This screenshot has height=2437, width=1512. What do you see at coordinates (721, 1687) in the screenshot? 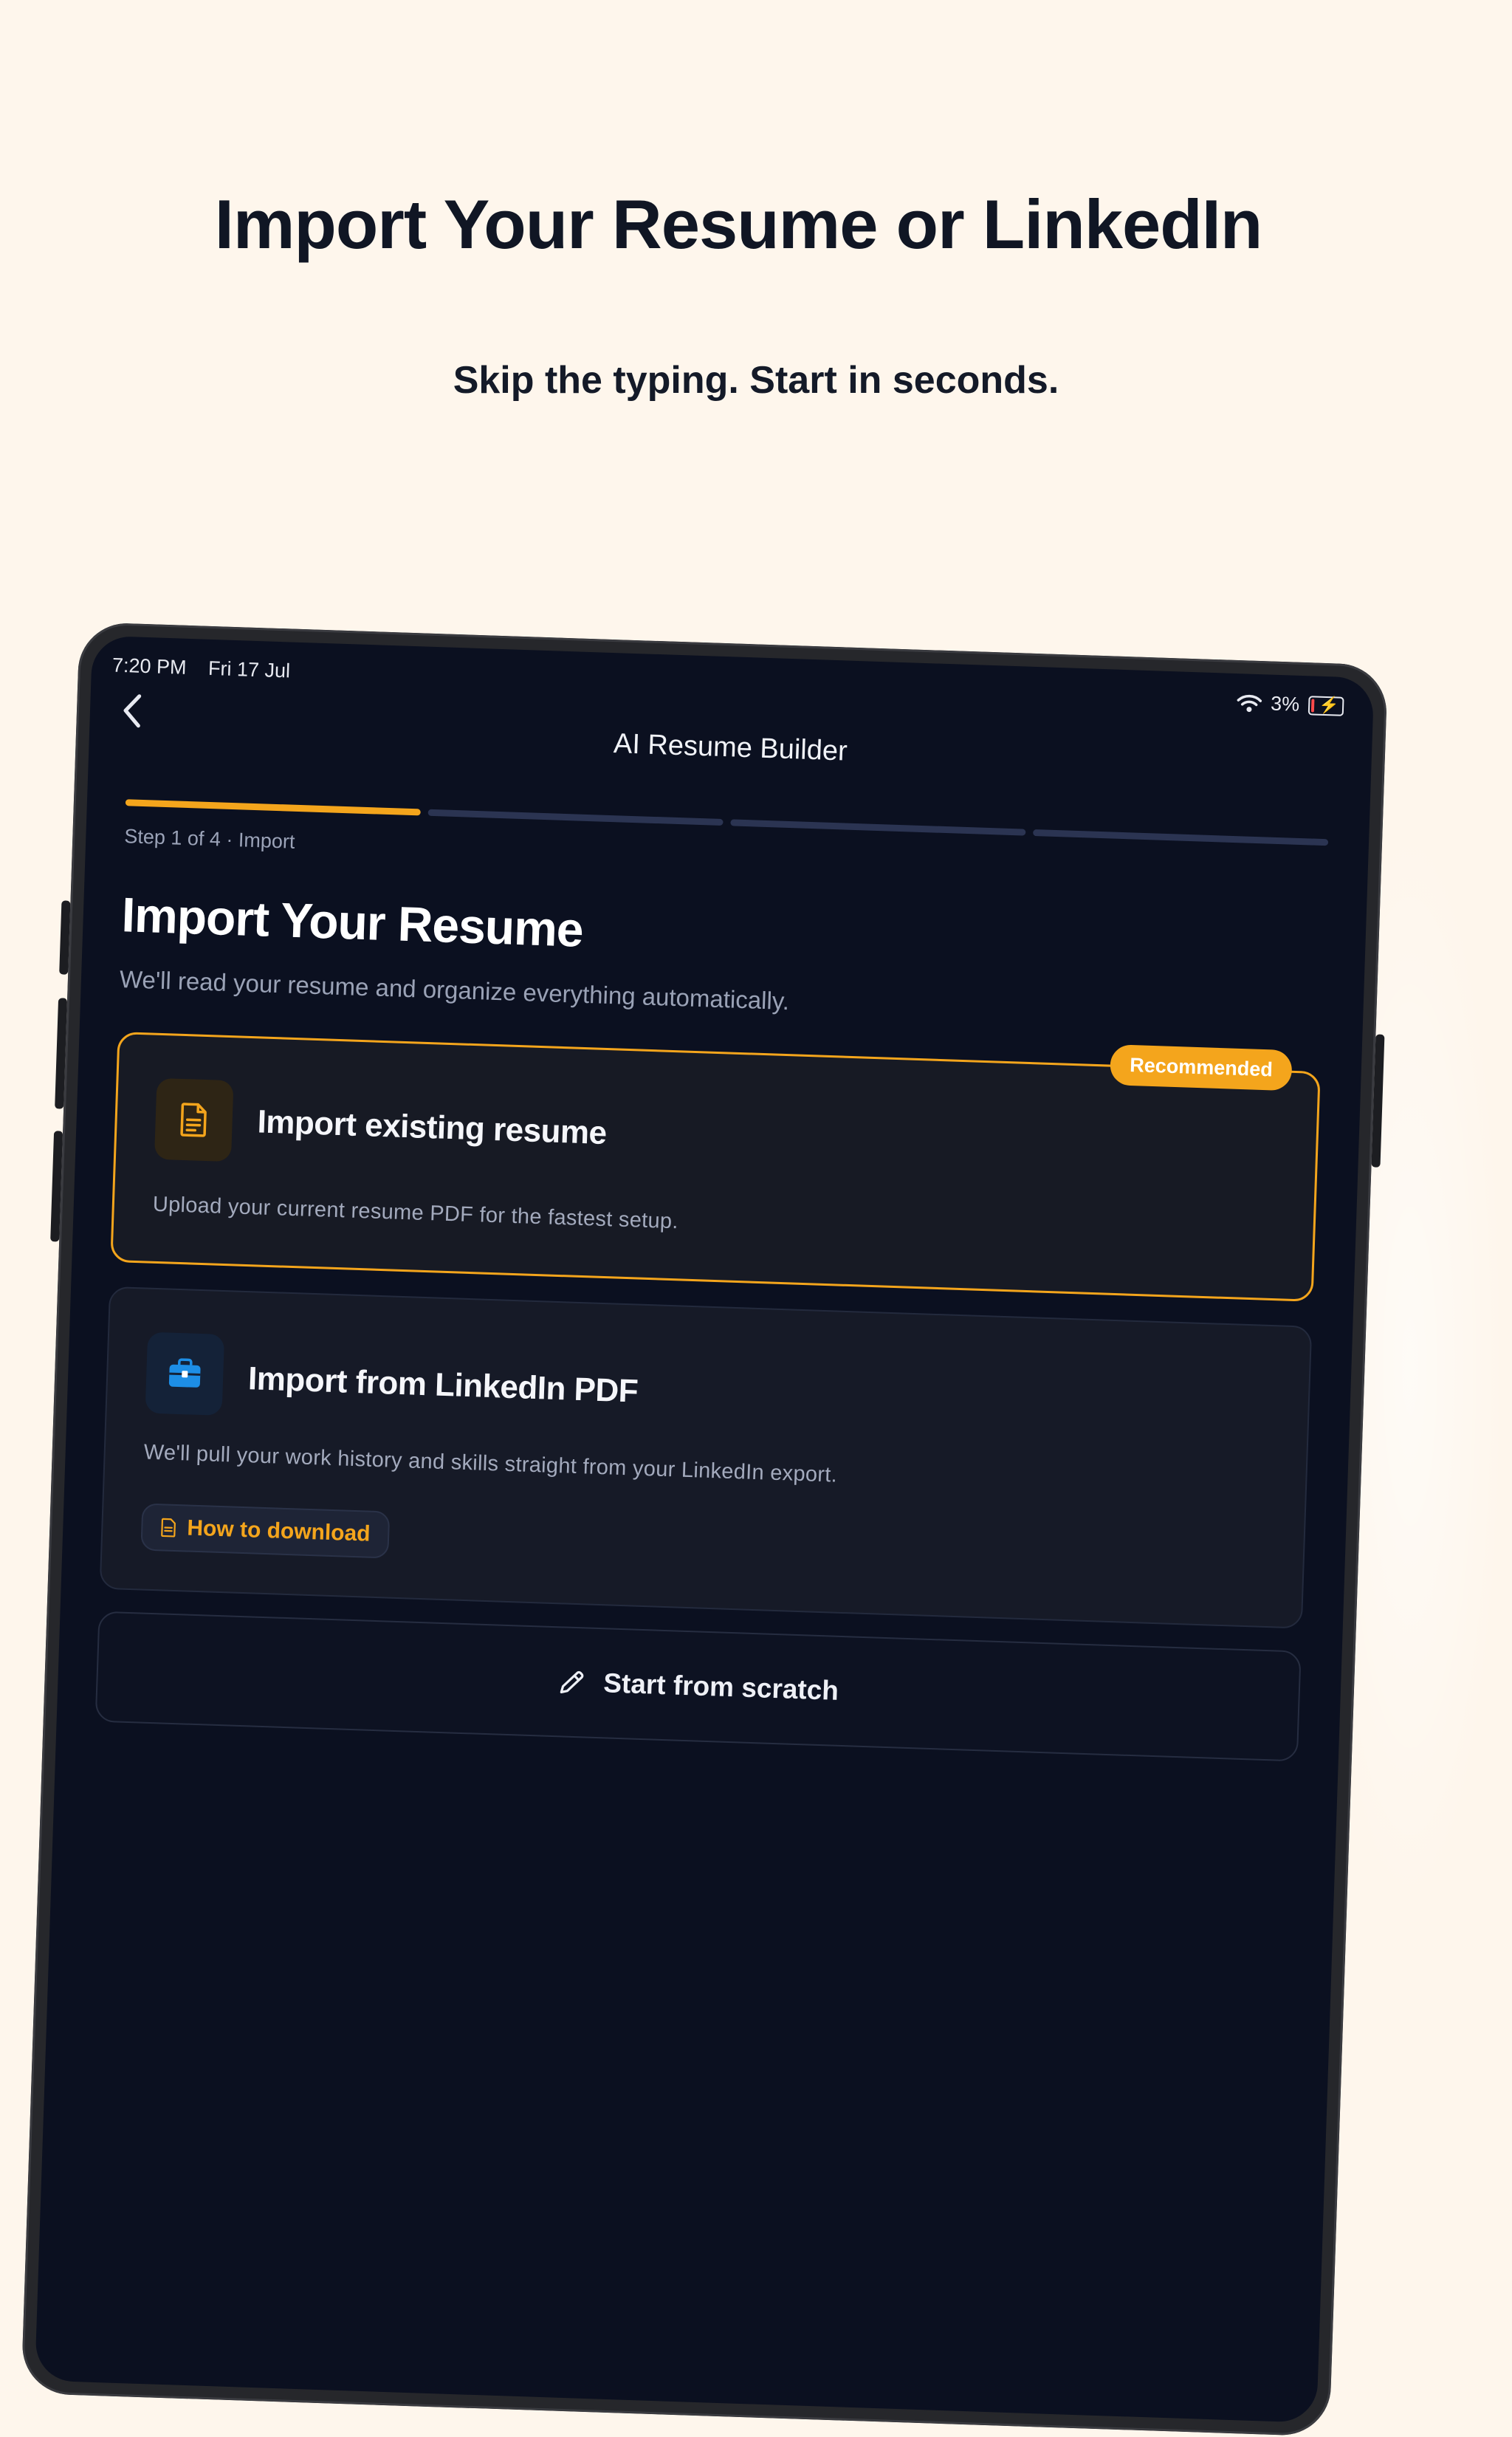
I see `start-from-scratch-label: Start from scratch` at bounding box center [721, 1687].